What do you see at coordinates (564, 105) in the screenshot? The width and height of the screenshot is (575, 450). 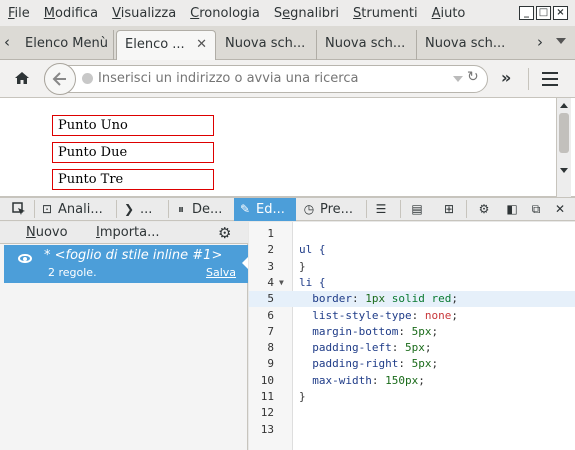 I see `scroll-up-icon` at bounding box center [564, 105].